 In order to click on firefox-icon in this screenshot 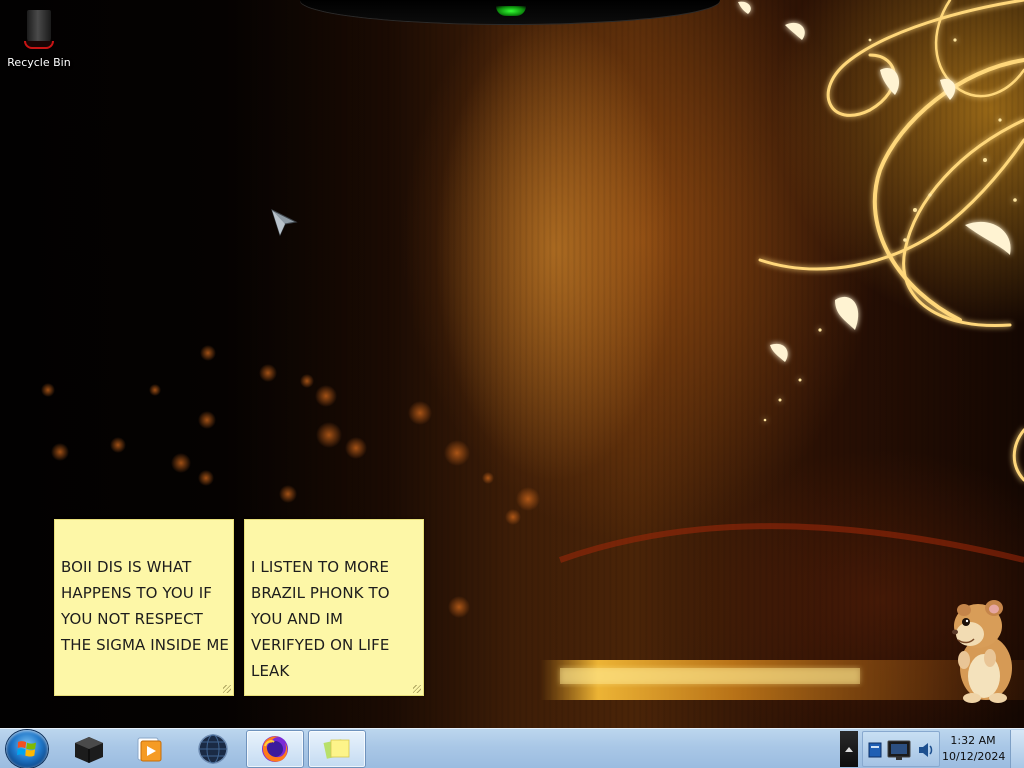, I will do `click(275, 749)`.